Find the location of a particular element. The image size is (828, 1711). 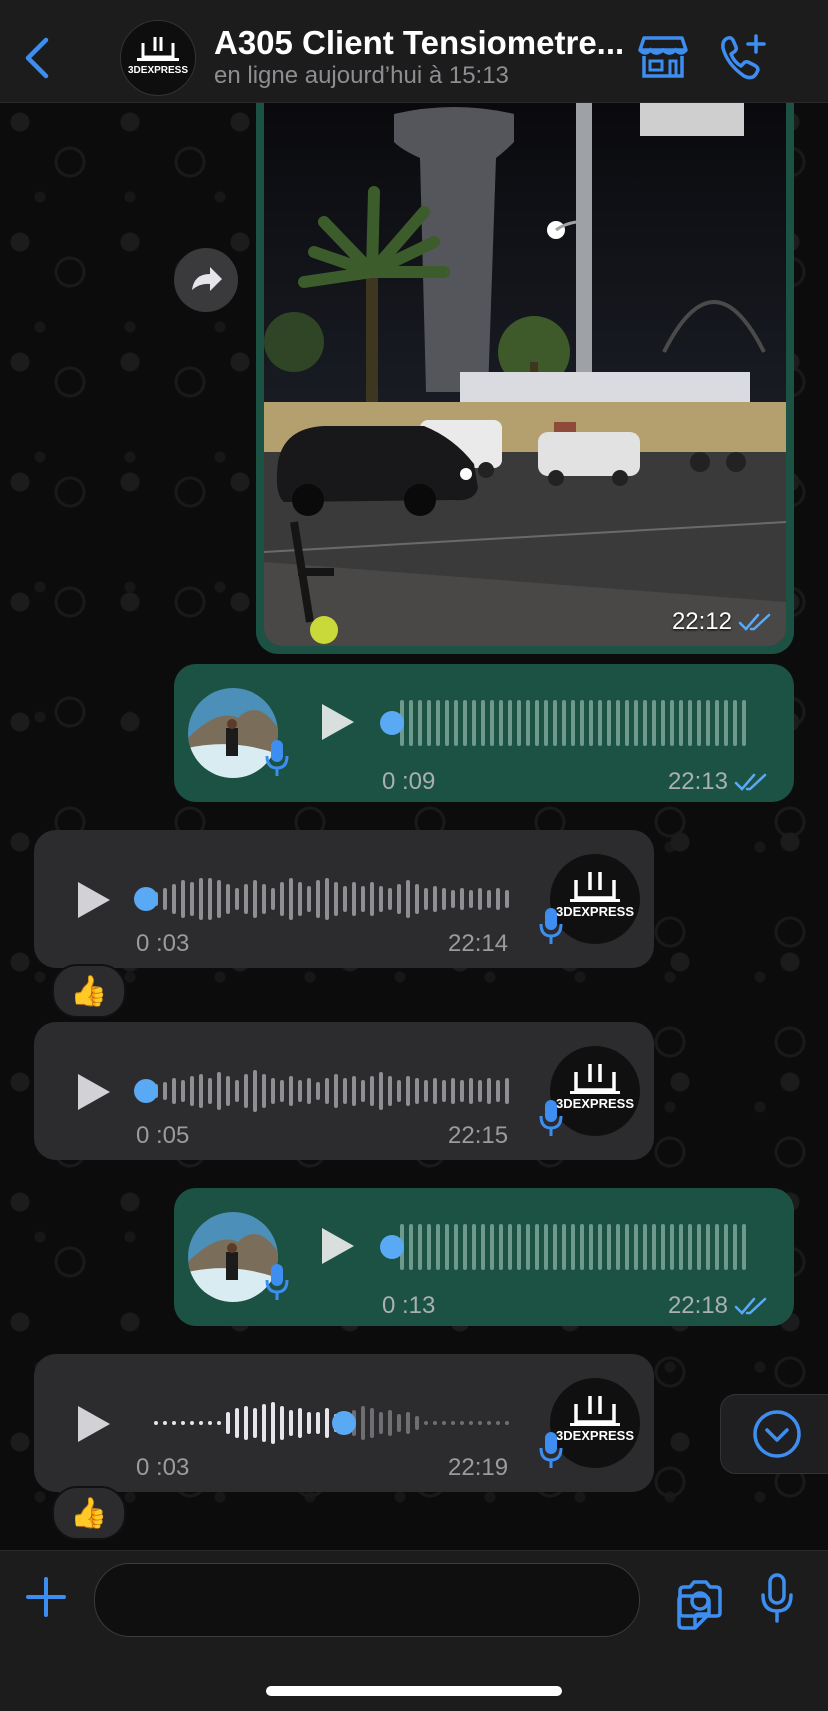

voice-message-incoming: 0 :03 22:14 3DEXPRESS is located at coordinates (344, 899).